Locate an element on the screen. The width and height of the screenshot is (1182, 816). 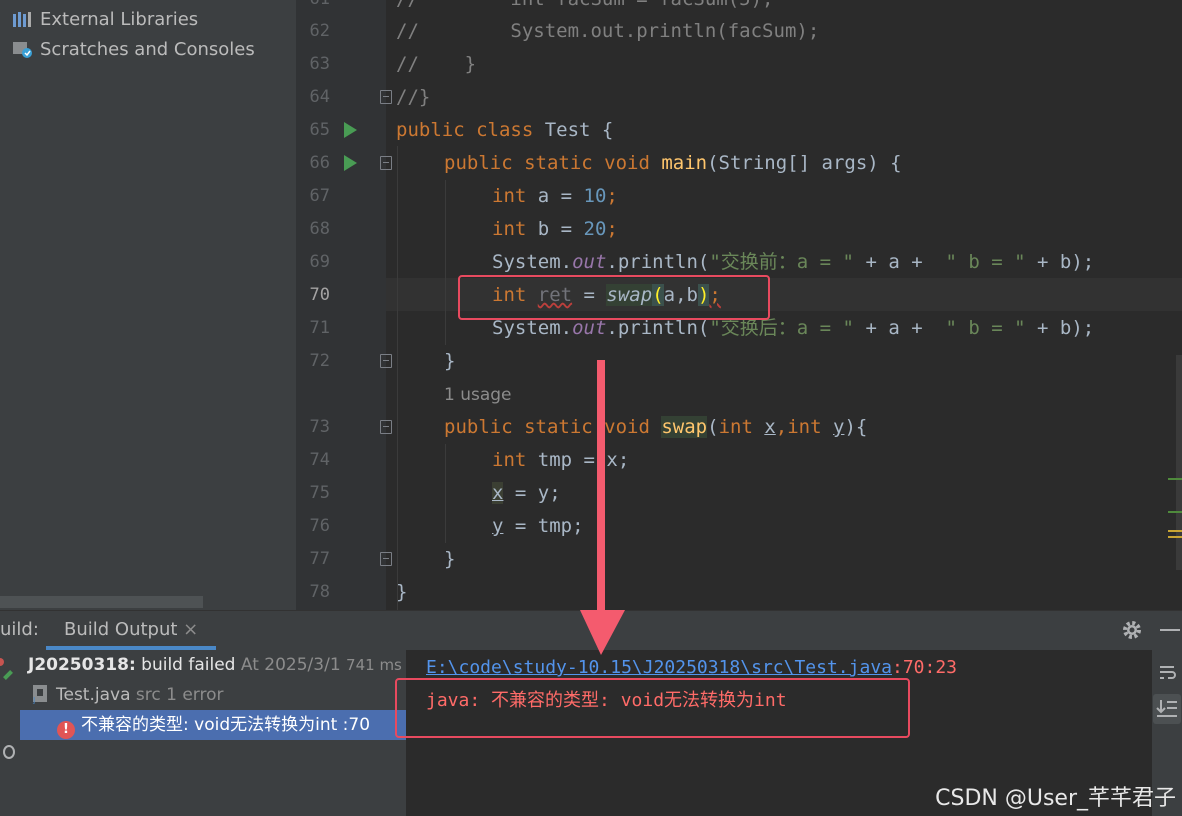
code-line-73: public static void swap(int x,int y){ is located at coordinates (656, 427).